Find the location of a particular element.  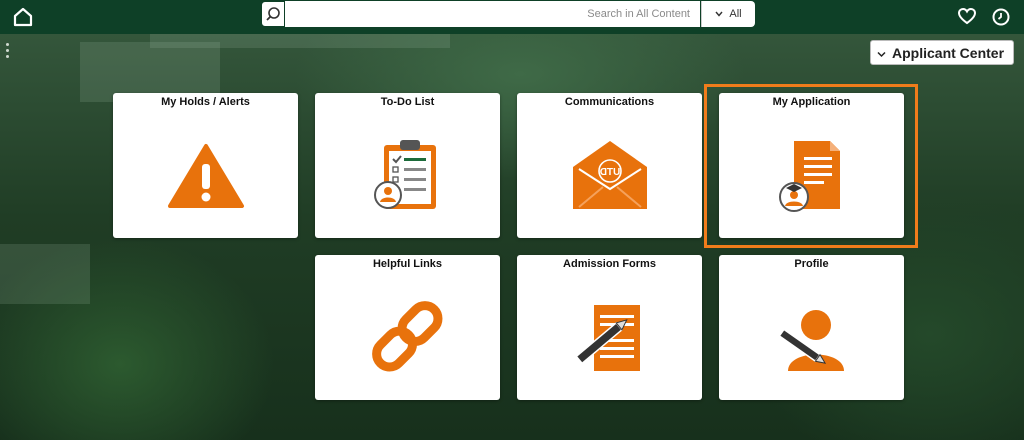

homepage-selector: Applicant Center is located at coordinates (942, 52).